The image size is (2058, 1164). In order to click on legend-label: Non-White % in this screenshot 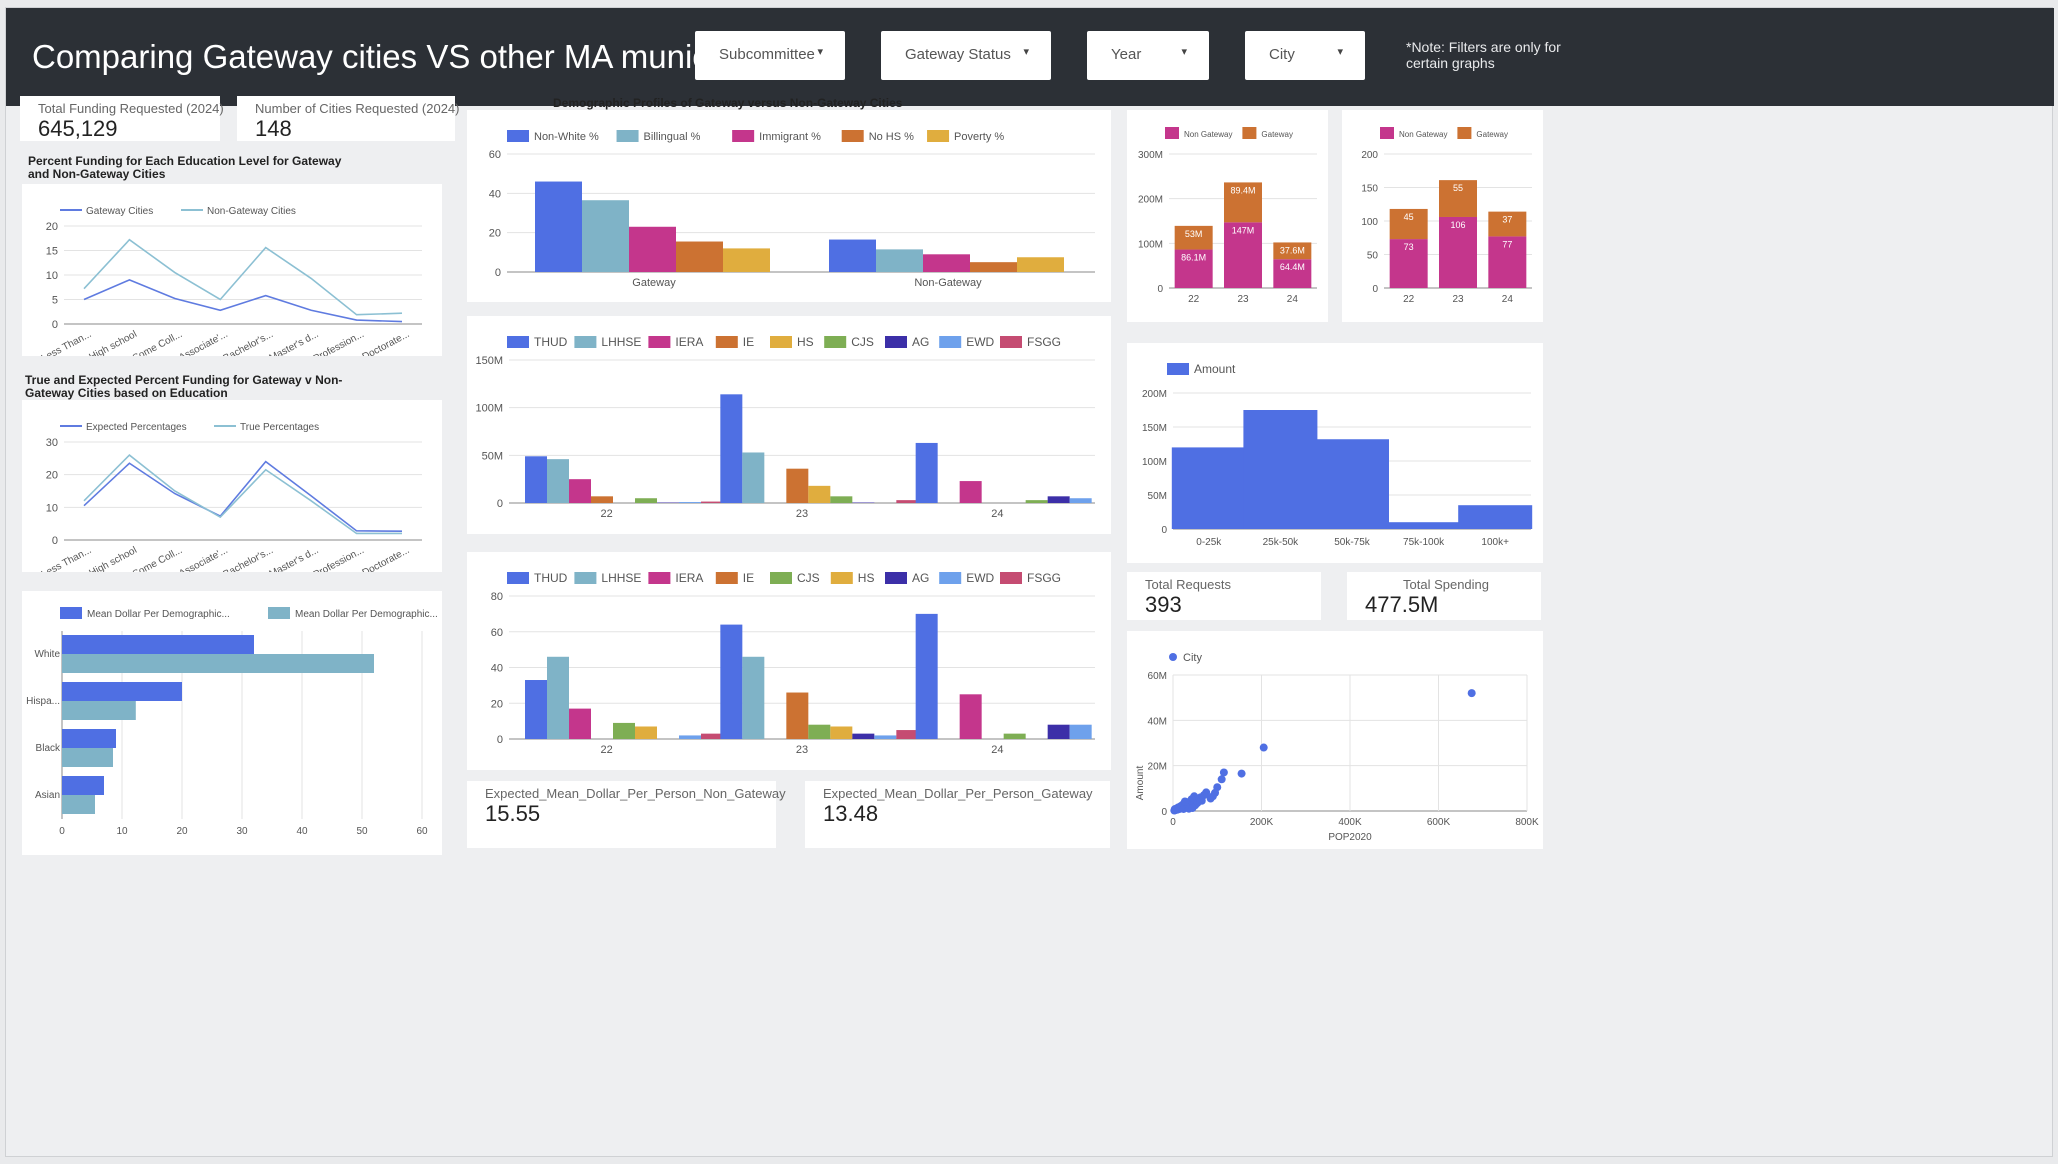, I will do `click(566, 137)`.